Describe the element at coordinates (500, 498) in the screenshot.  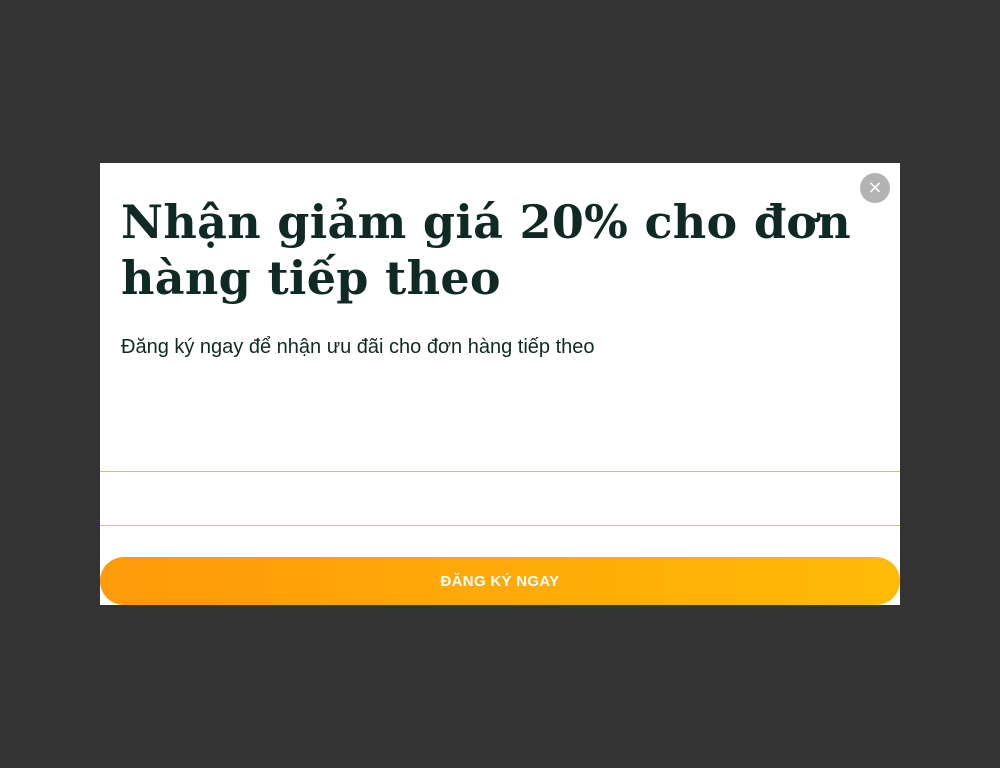
I see `email-field` at that location.